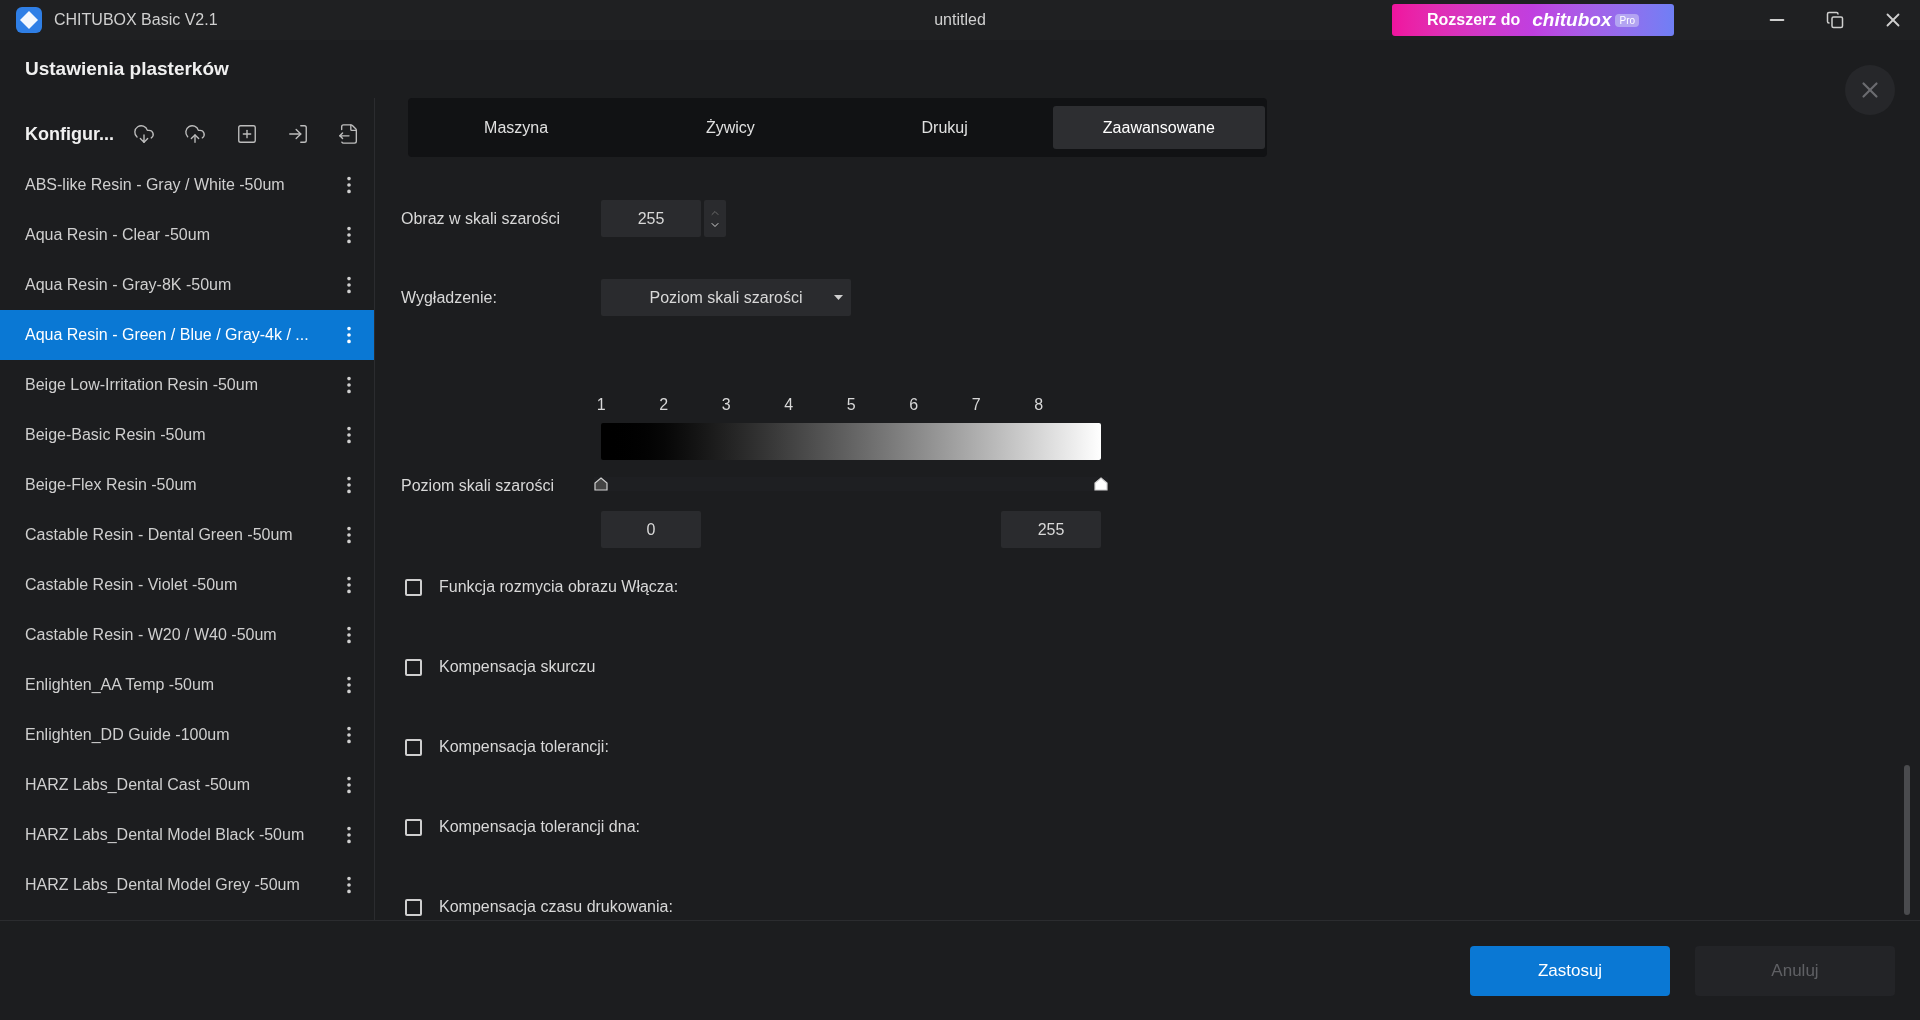 The image size is (1920, 1020). What do you see at coordinates (1039, 405) in the screenshot?
I see `tick-label: 8` at bounding box center [1039, 405].